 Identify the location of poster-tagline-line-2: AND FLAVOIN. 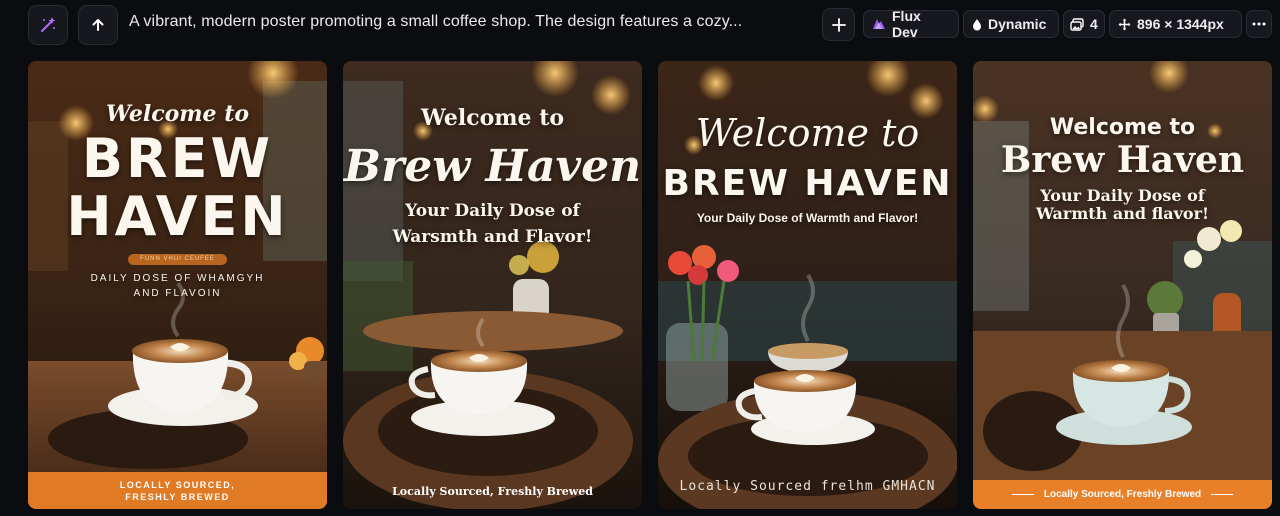
(177, 293).